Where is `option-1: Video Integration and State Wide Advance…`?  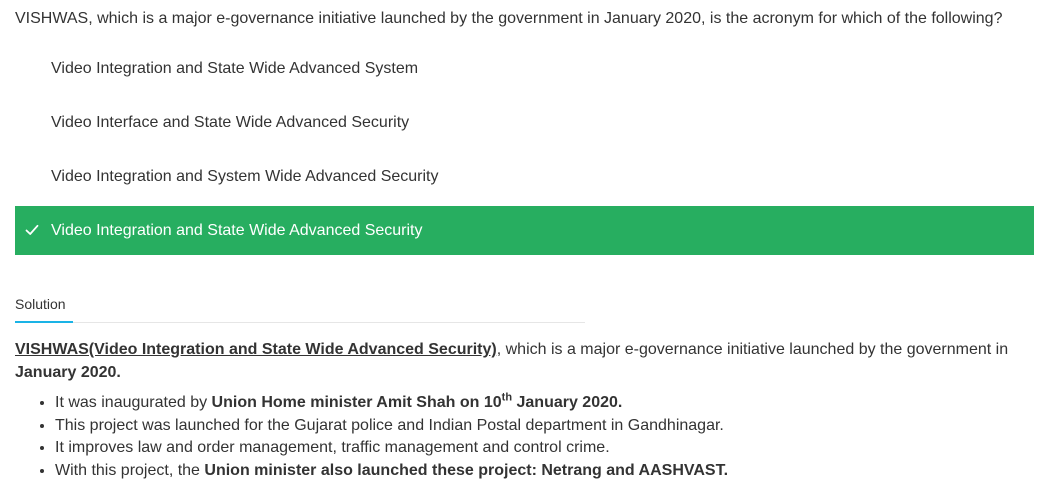 option-1: Video Integration and State Wide Advance… is located at coordinates (524, 68).